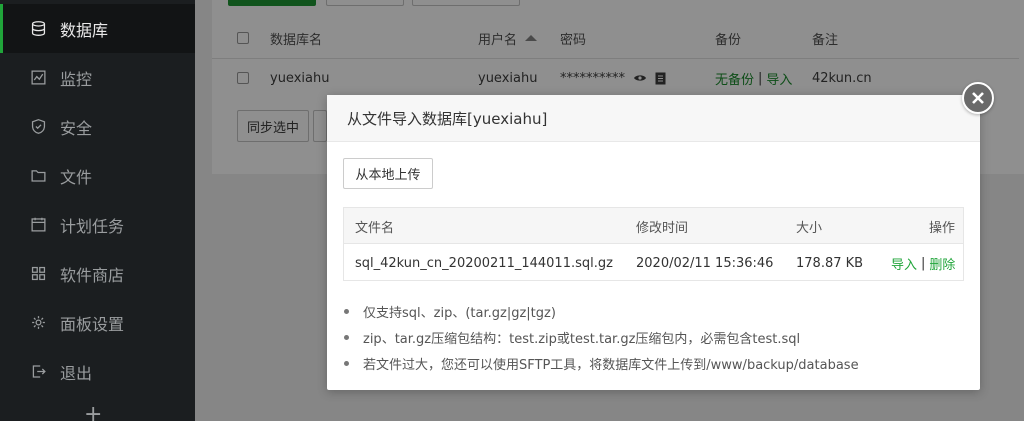  Describe the element at coordinates (779, 78) in the screenshot. I see `import-link: 导入` at that location.